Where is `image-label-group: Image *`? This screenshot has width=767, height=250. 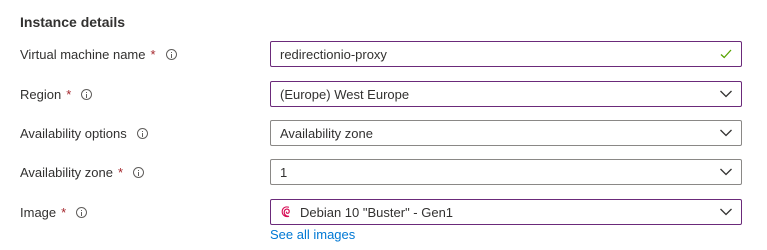
image-label-group: Image * is located at coordinates (54, 212).